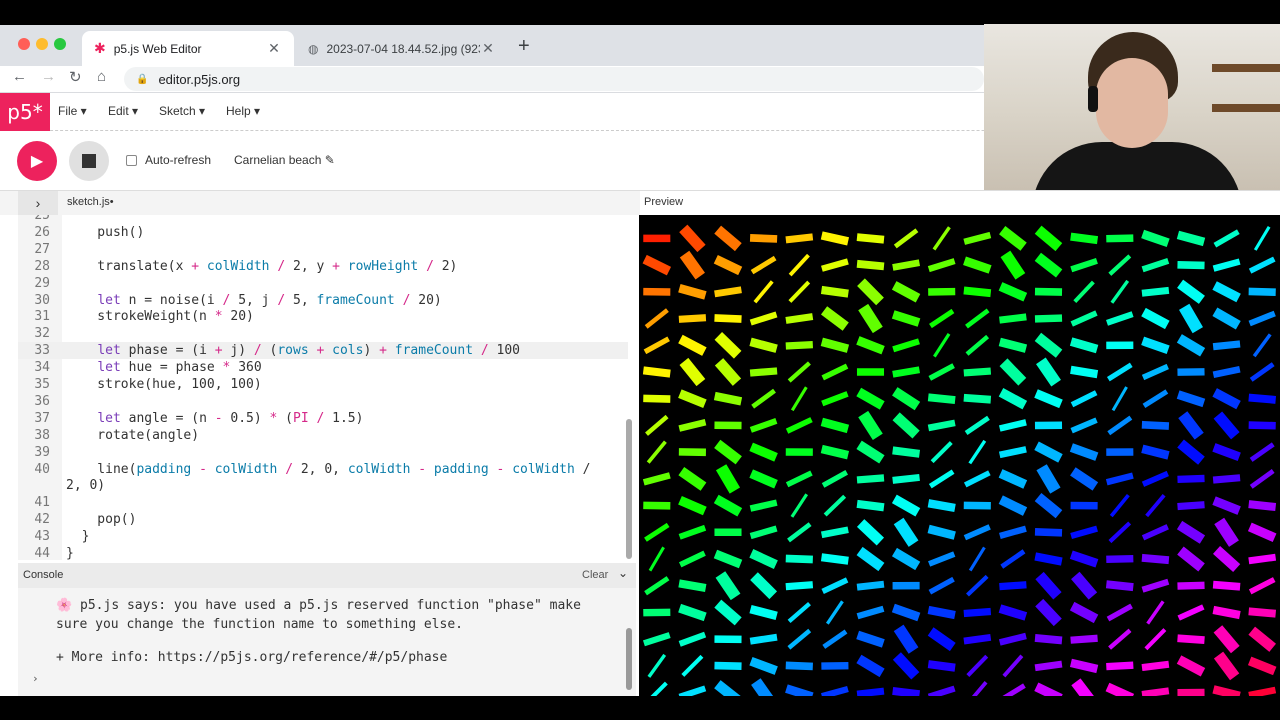  What do you see at coordinates (323, 519) in the screenshot?
I see `code-line: 42 pop()` at bounding box center [323, 519].